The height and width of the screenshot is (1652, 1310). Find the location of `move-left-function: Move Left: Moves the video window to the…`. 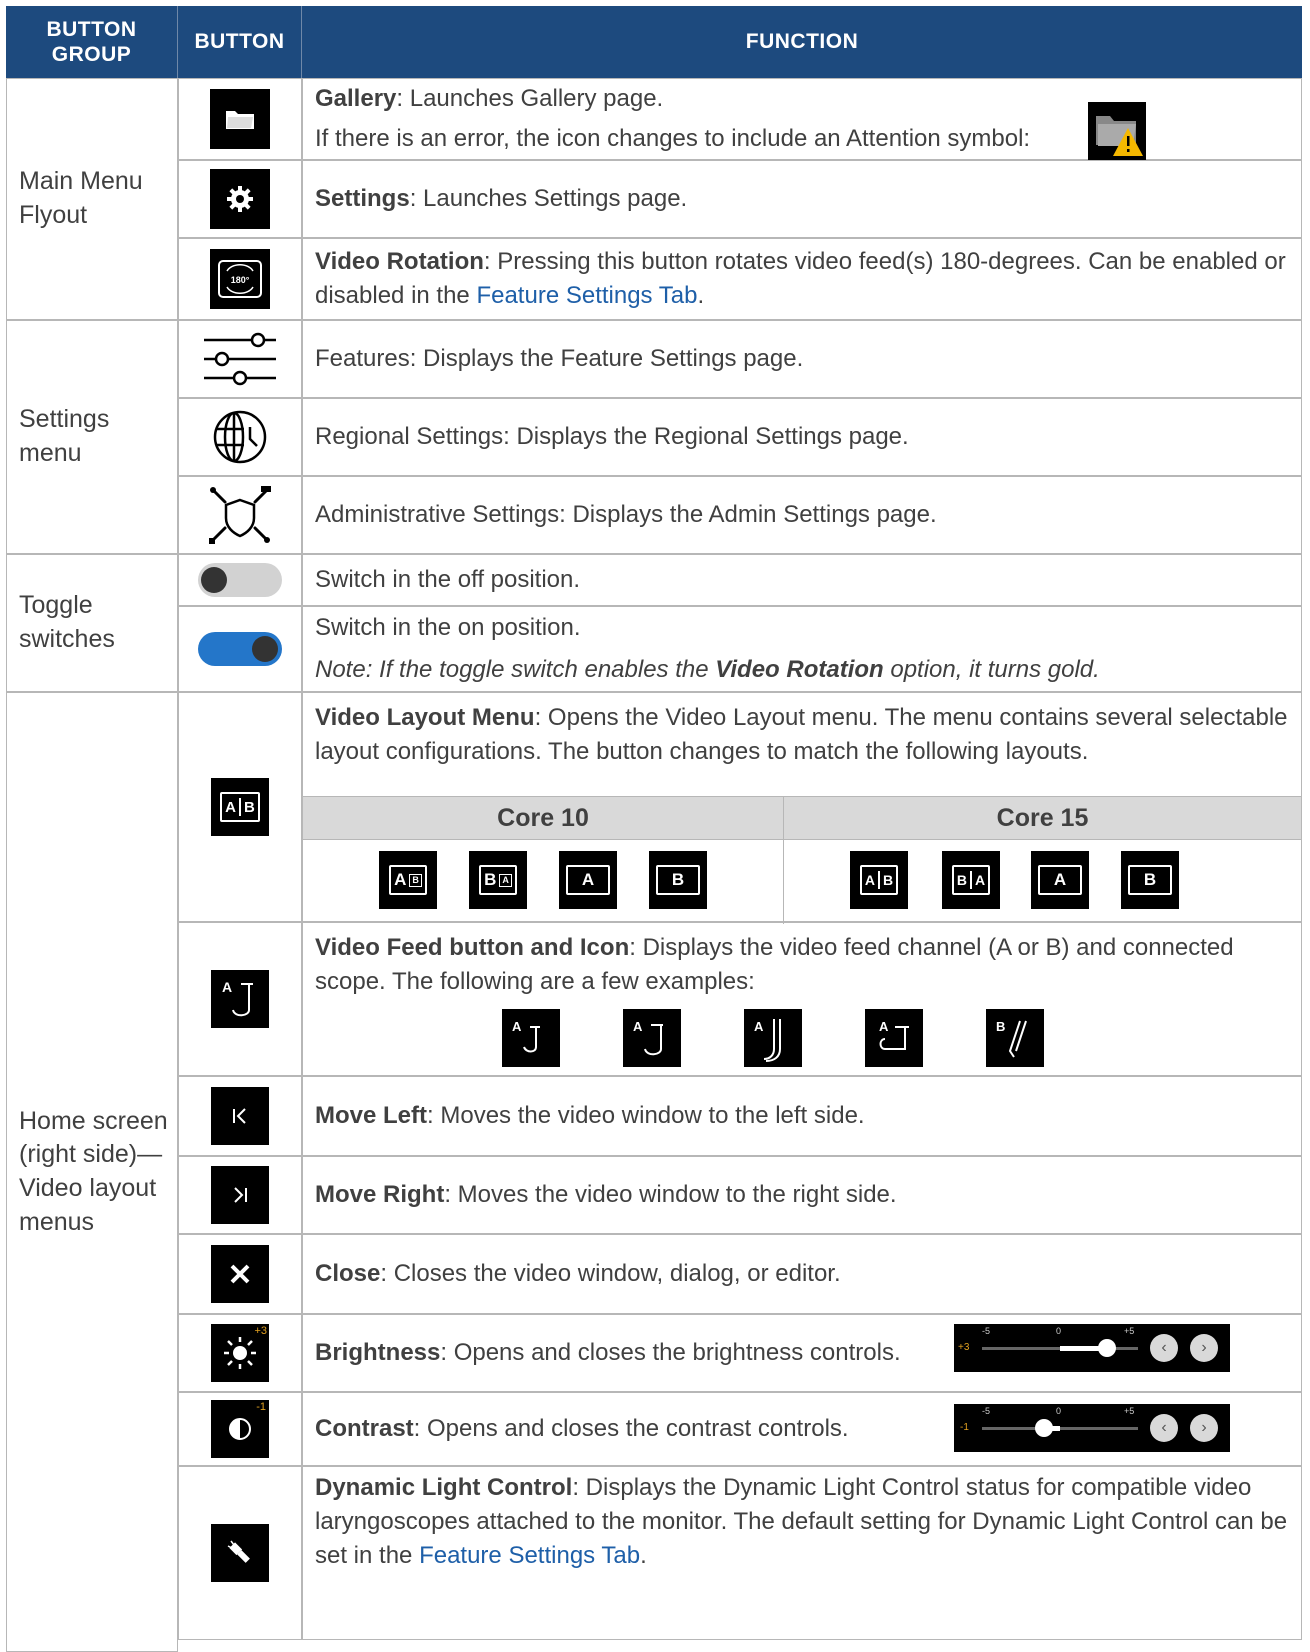

move-left-function: Move Left: Moves the video window to the… is located at coordinates (802, 1116).